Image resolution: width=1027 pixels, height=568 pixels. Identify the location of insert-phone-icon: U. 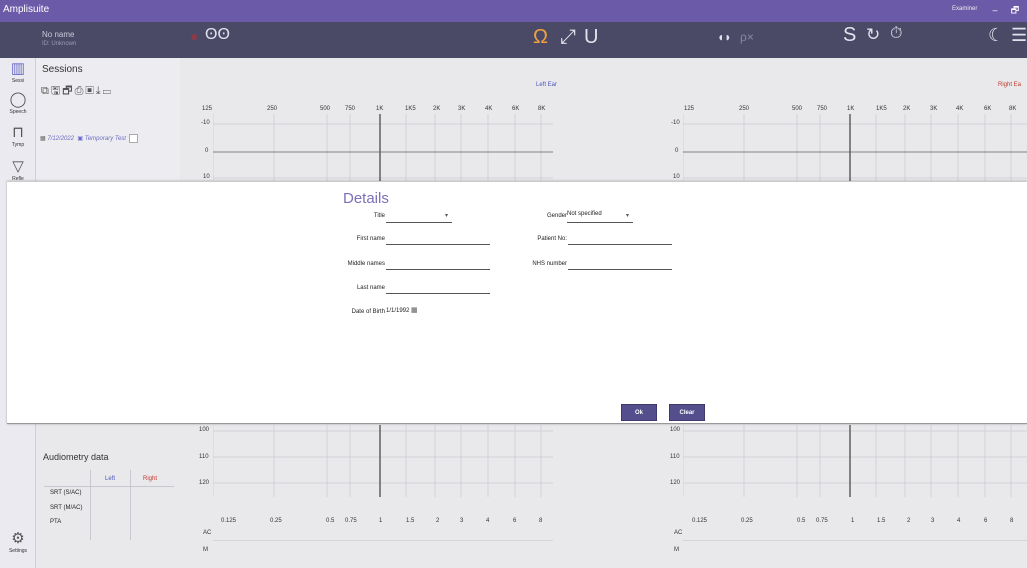
(591, 37).